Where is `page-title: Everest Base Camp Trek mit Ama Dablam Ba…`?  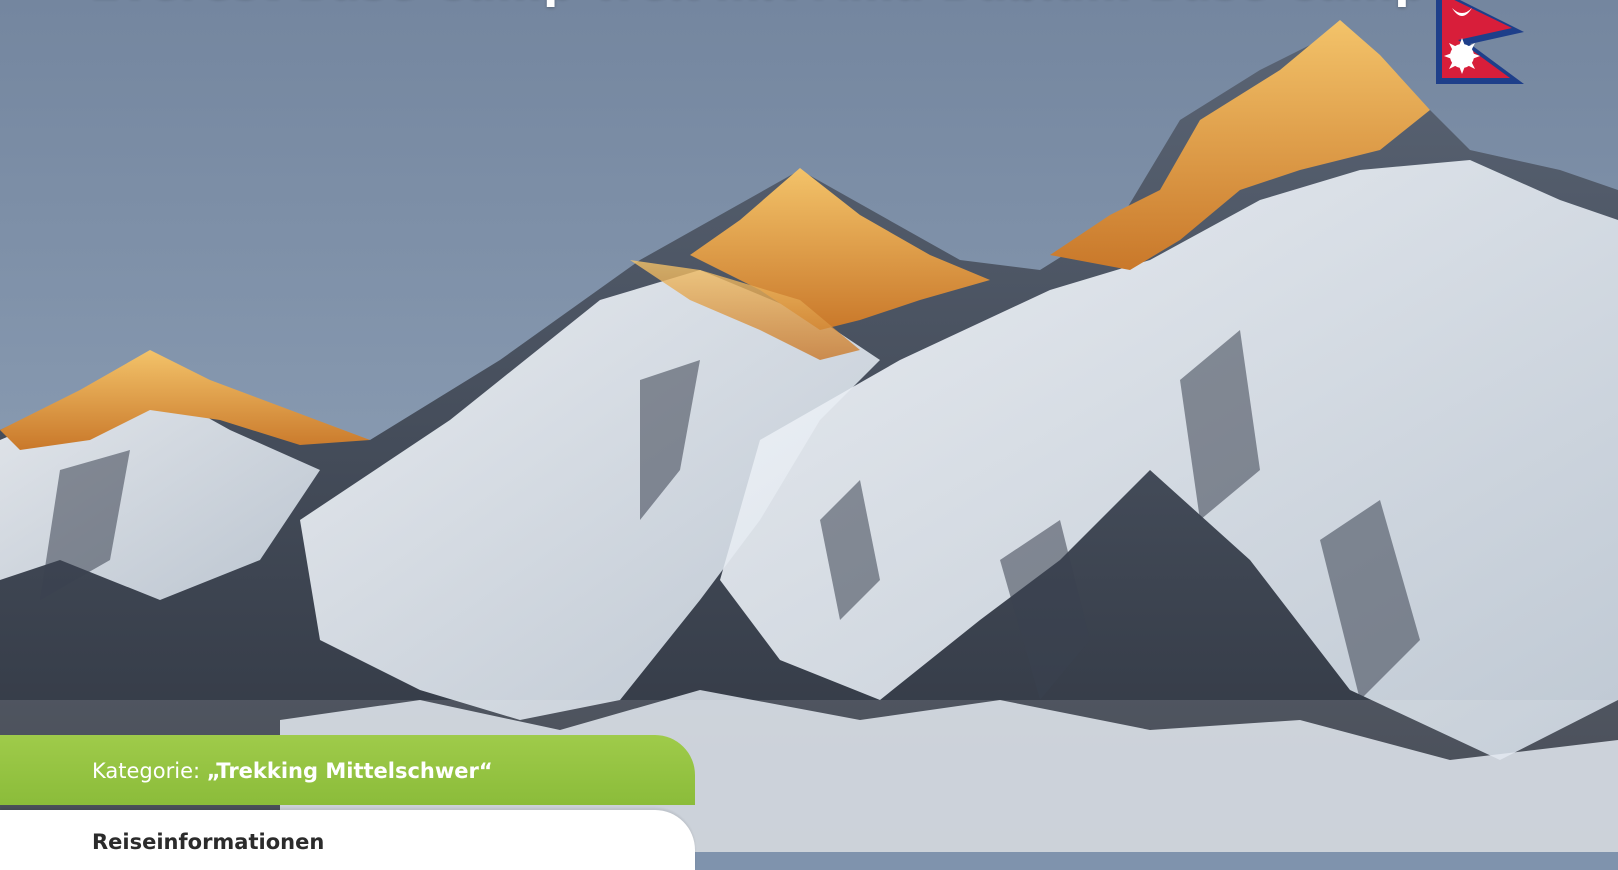
page-title: Everest Base Camp Trek mit Ama Dablam Ba… is located at coordinates (758, 4).